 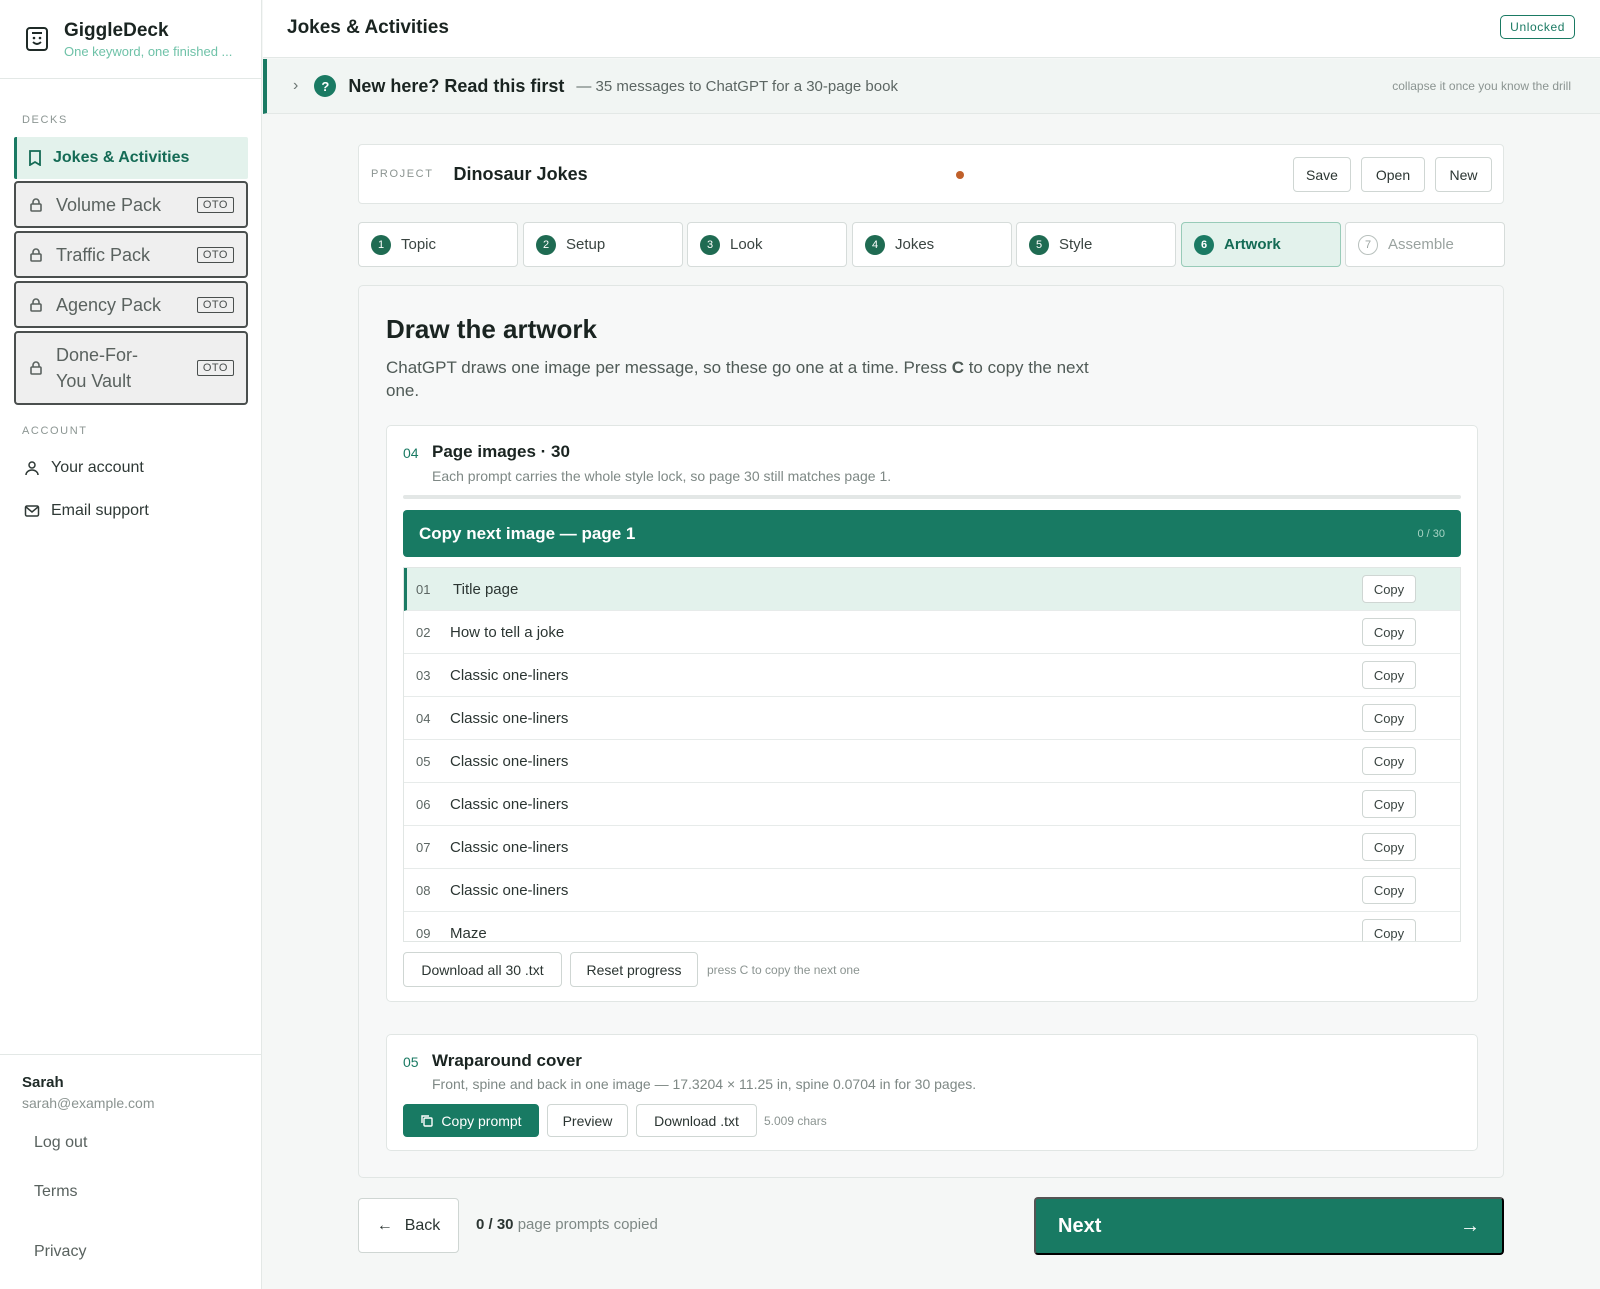 What do you see at coordinates (507, 632) in the screenshot?
I see `row-label: How to tell a joke` at bounding box center [507, 632].